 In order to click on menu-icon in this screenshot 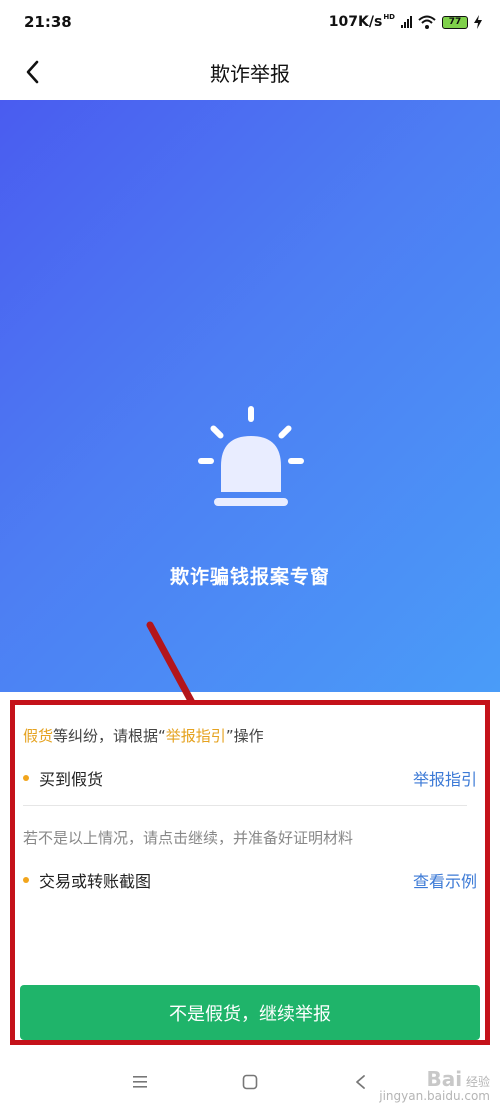, I will do `click(140, 1082)`.